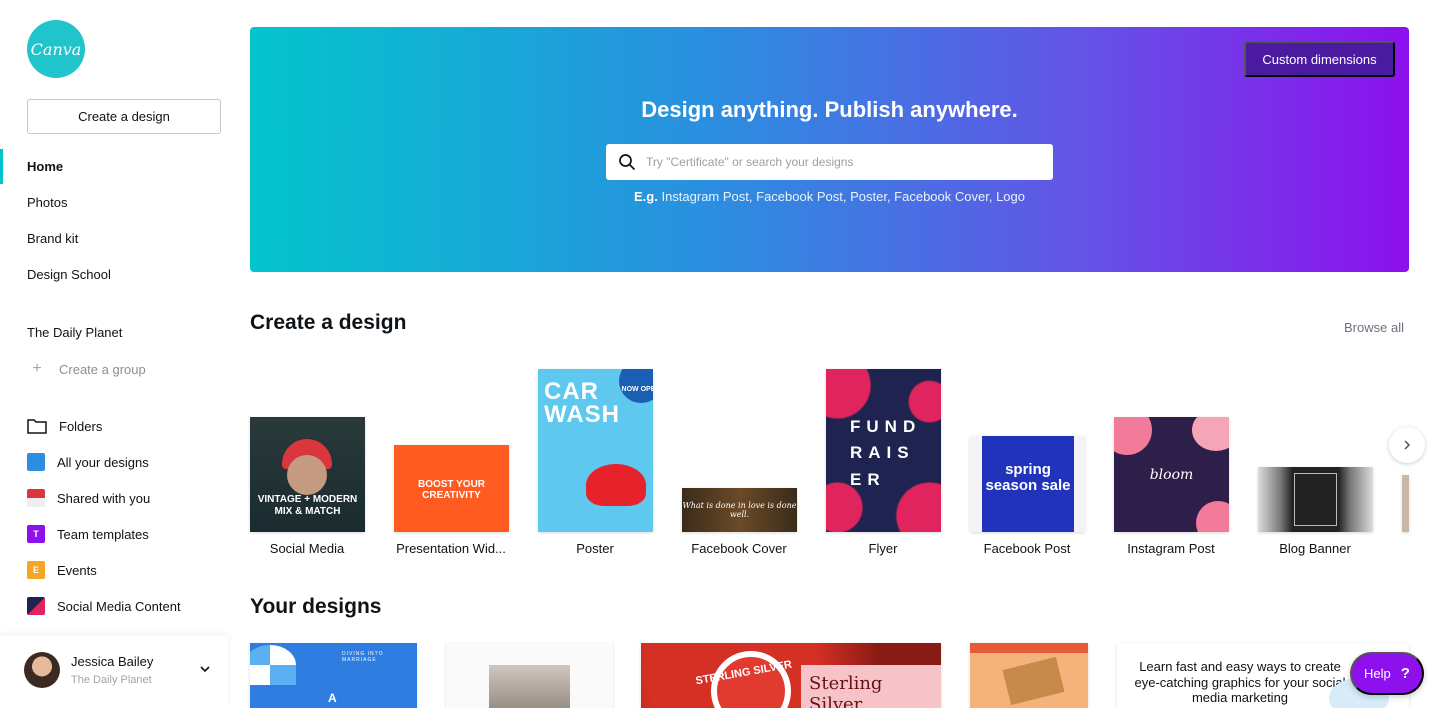 The height and width of the screenshot is (708, 1435). I want to click on your-designs-heading: Your designs, so click(316, 606).